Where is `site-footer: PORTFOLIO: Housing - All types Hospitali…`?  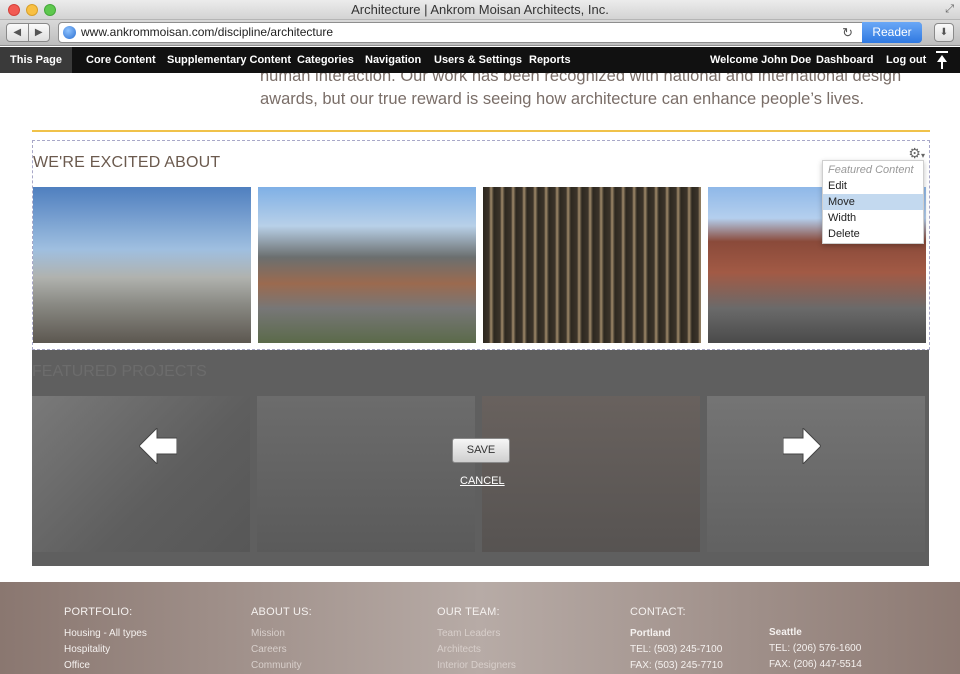 site-footer: PORTFOLIO: Housing - All types Hospitali… is located at coordinates (480, 628).